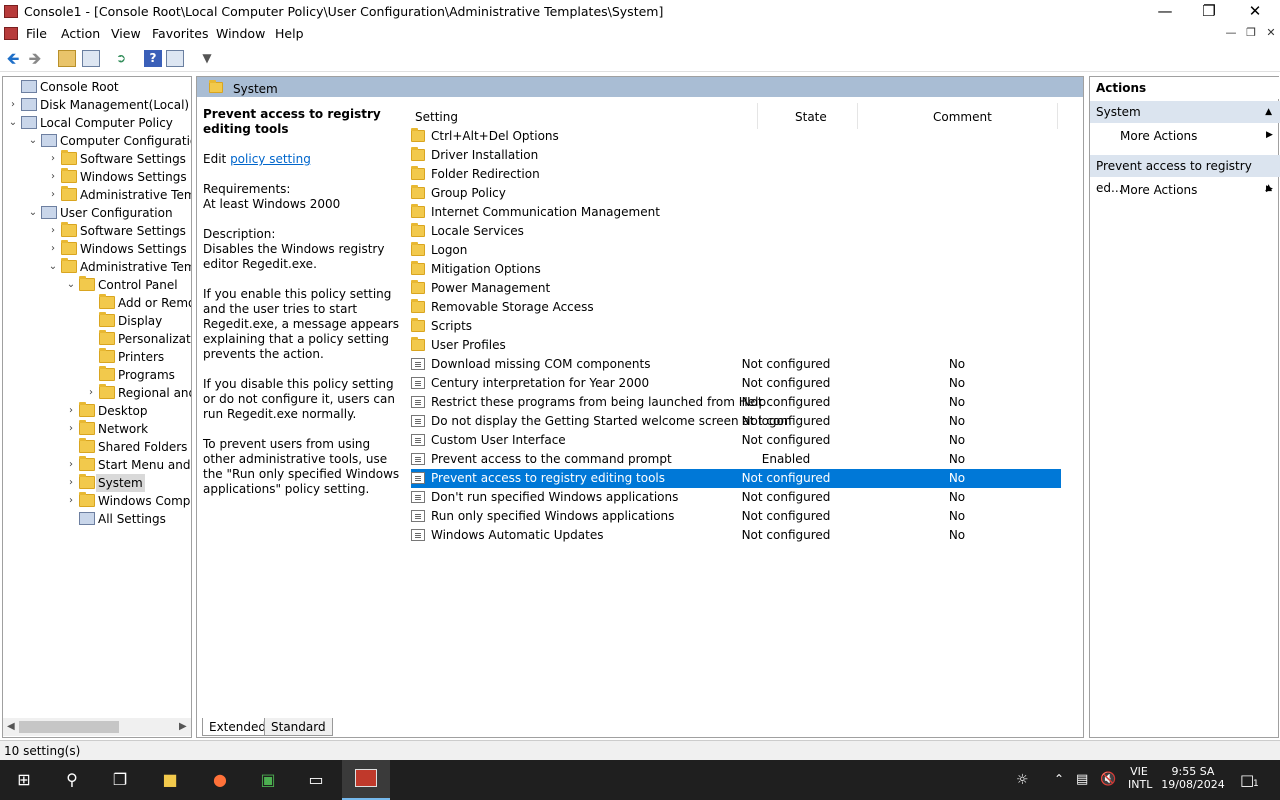  What do you see at coordinates (1231, 32) in the screenshot?
I see `child-minimize-icon: —` at bounding box center [1231, 32].